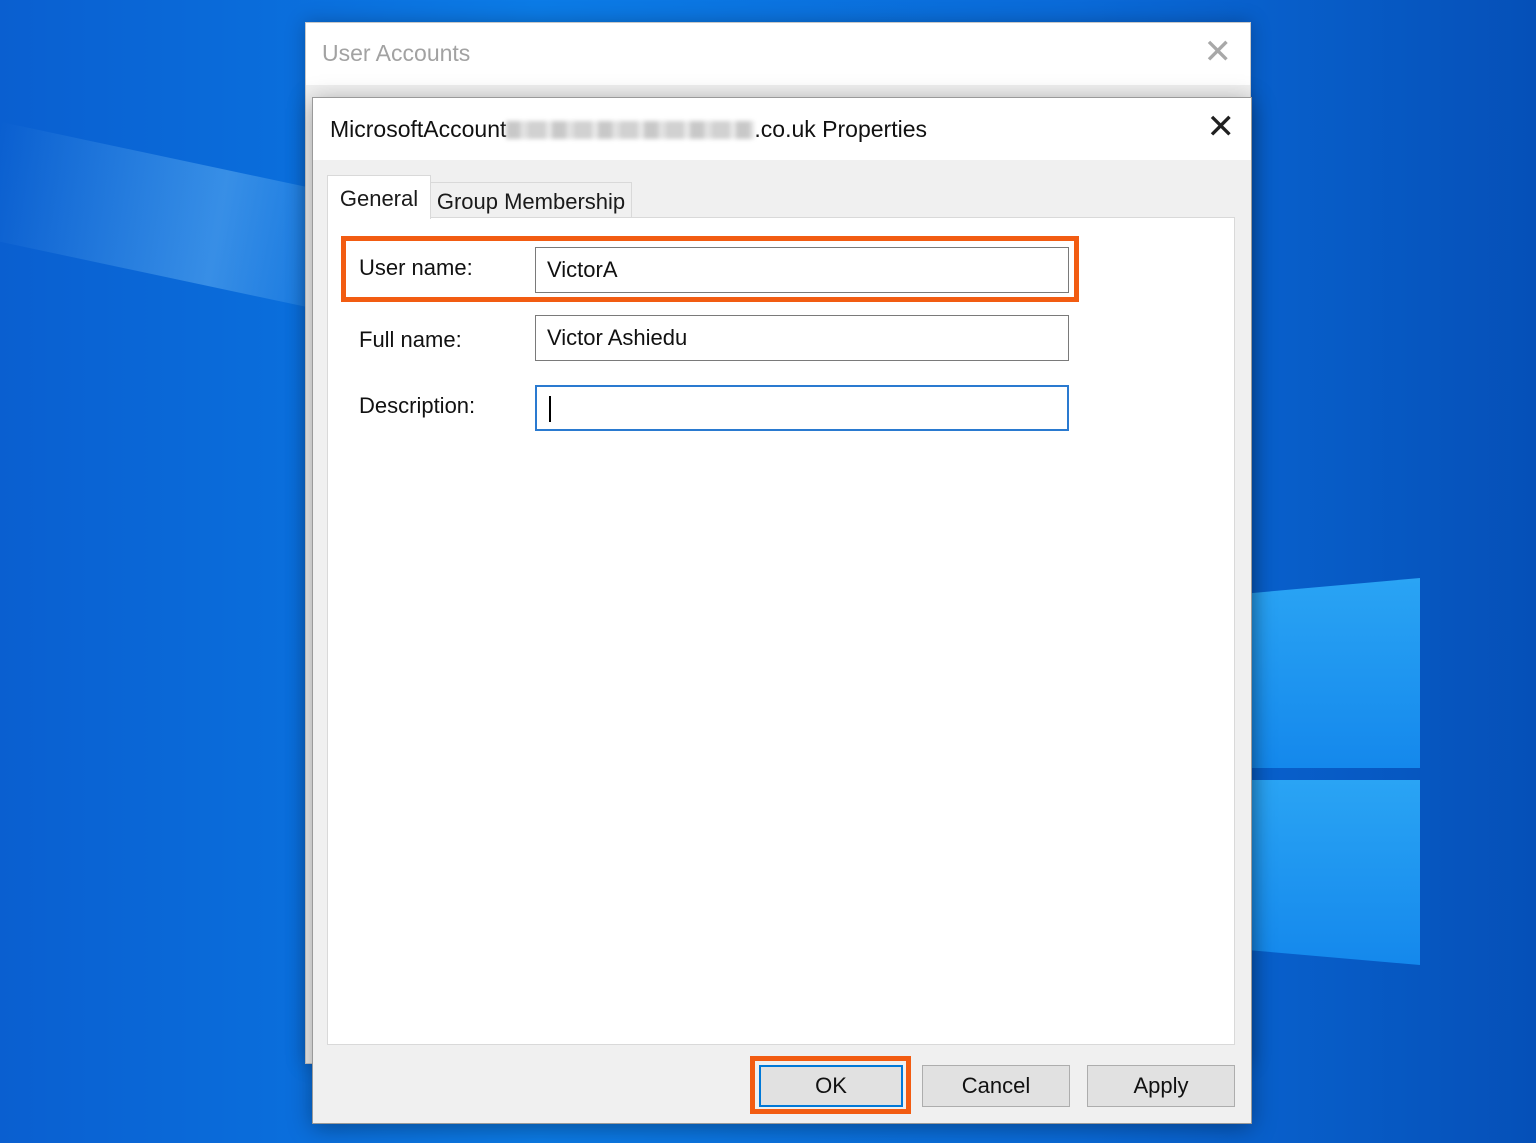 This screenshot has height=1143, width=1536. I want to click on user-name-input, so click(802, 270).